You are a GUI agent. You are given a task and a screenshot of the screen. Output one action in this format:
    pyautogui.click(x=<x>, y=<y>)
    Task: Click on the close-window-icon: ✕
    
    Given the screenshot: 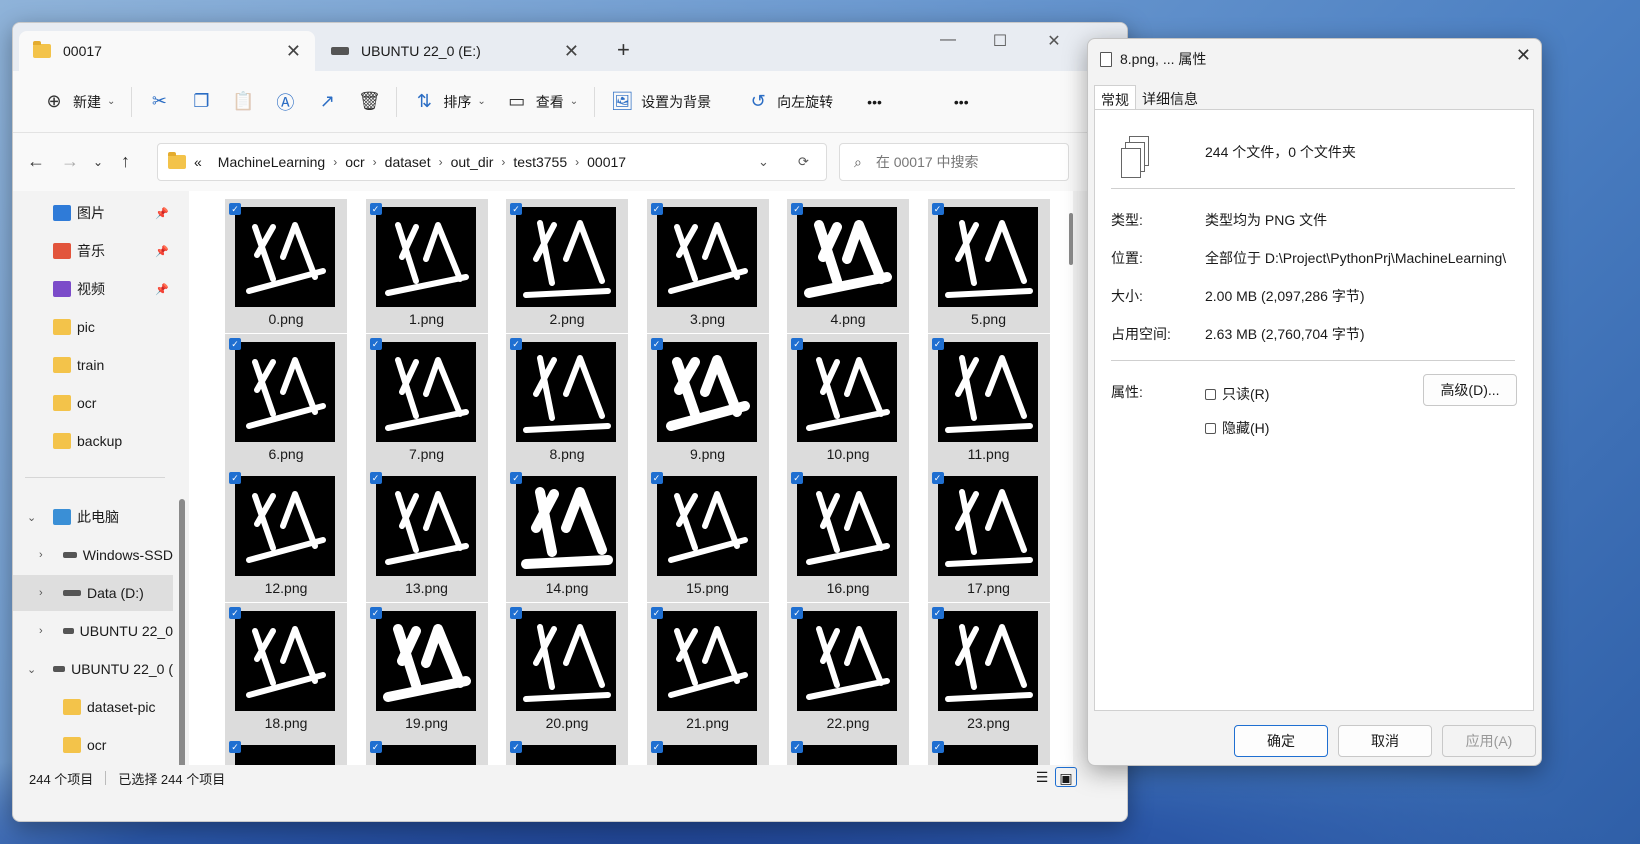 What is the action you would take?
    pyautogui.click(x=1054, y=41)
    